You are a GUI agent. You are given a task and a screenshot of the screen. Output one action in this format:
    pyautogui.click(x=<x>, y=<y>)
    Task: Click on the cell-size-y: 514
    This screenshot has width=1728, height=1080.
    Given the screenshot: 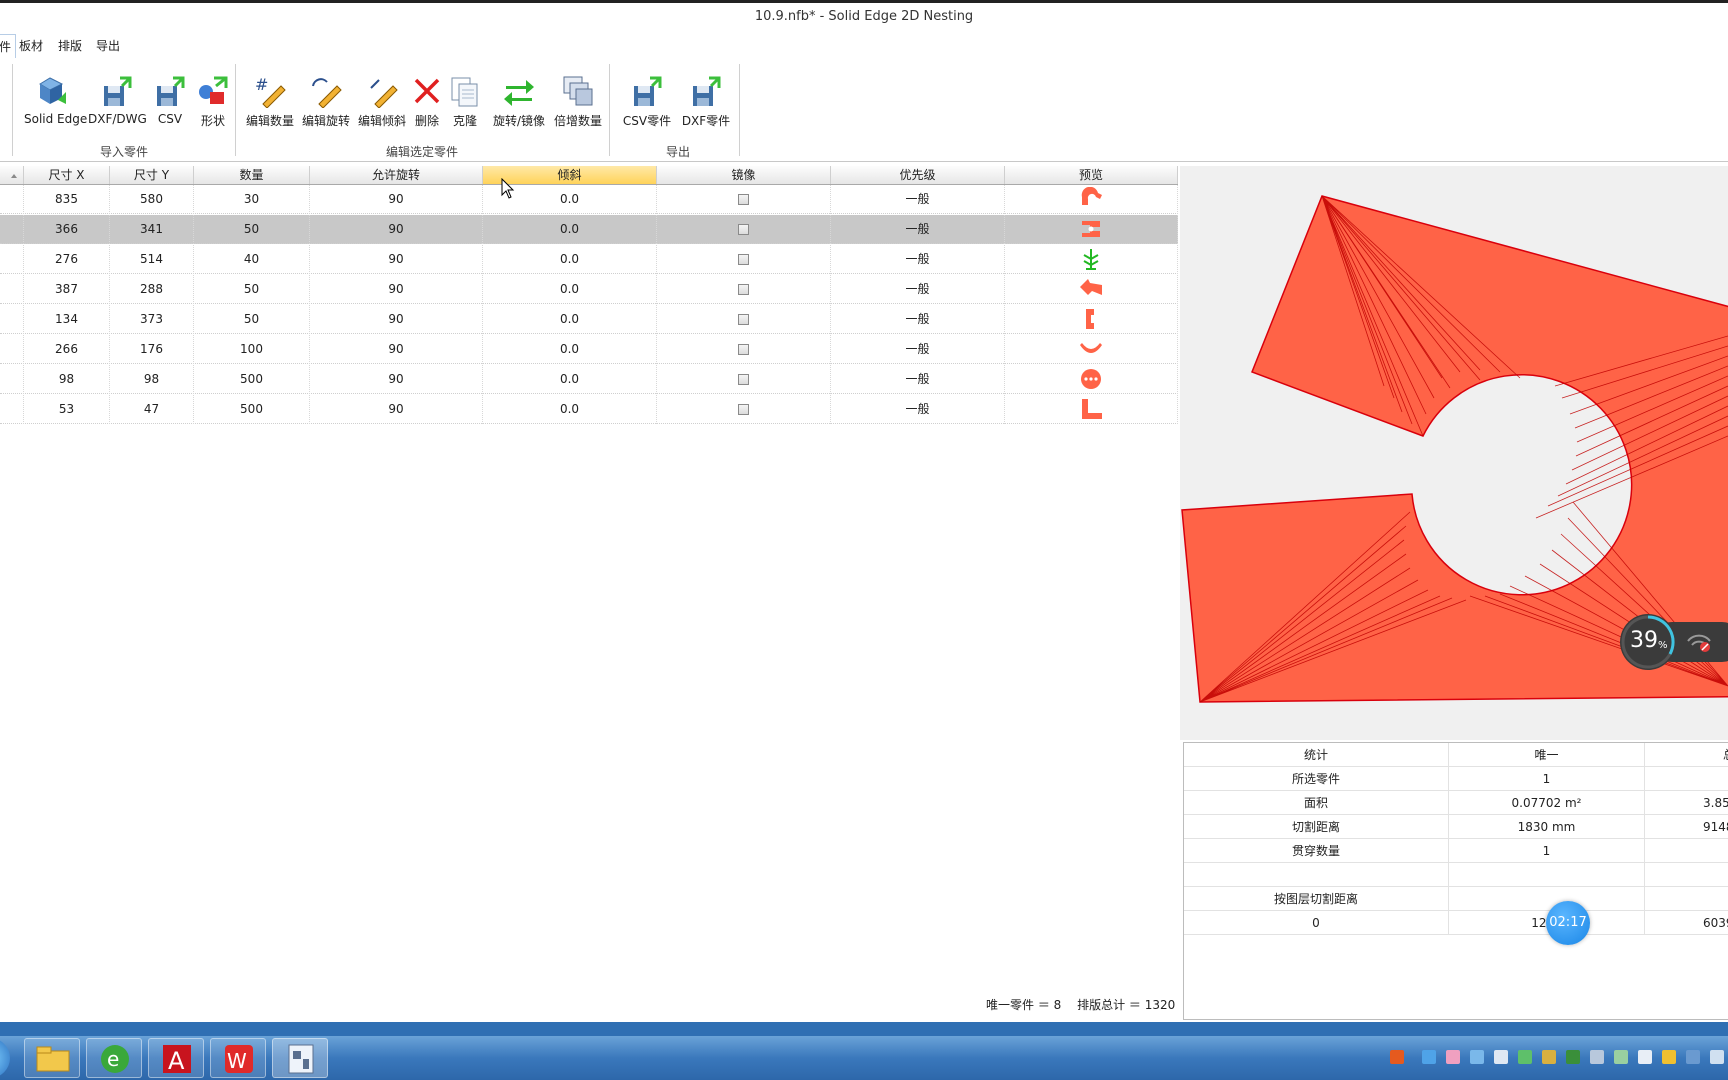 What is the action you would take?
    pyautogui.click(x=152, y=259)
    